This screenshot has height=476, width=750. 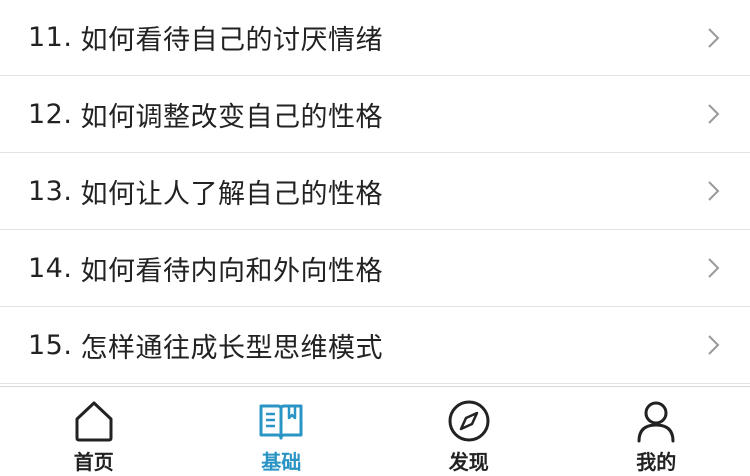 I want to click on list-item-label: 11. 如何看待自己的讨厌情绪, so click(x=205, y=37).